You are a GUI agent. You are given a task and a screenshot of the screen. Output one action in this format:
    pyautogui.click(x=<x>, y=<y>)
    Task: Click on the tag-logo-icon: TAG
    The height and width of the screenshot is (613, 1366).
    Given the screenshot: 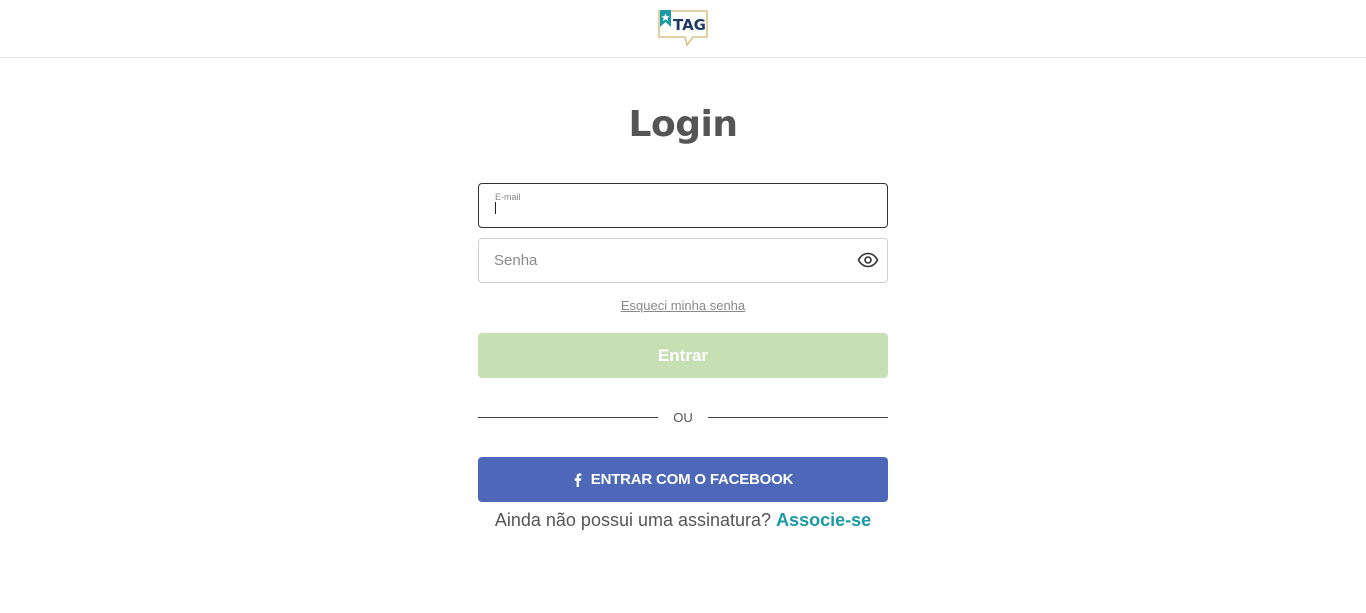 What is the action you would take?
    pyautogui.click(x=683, y=28)
    